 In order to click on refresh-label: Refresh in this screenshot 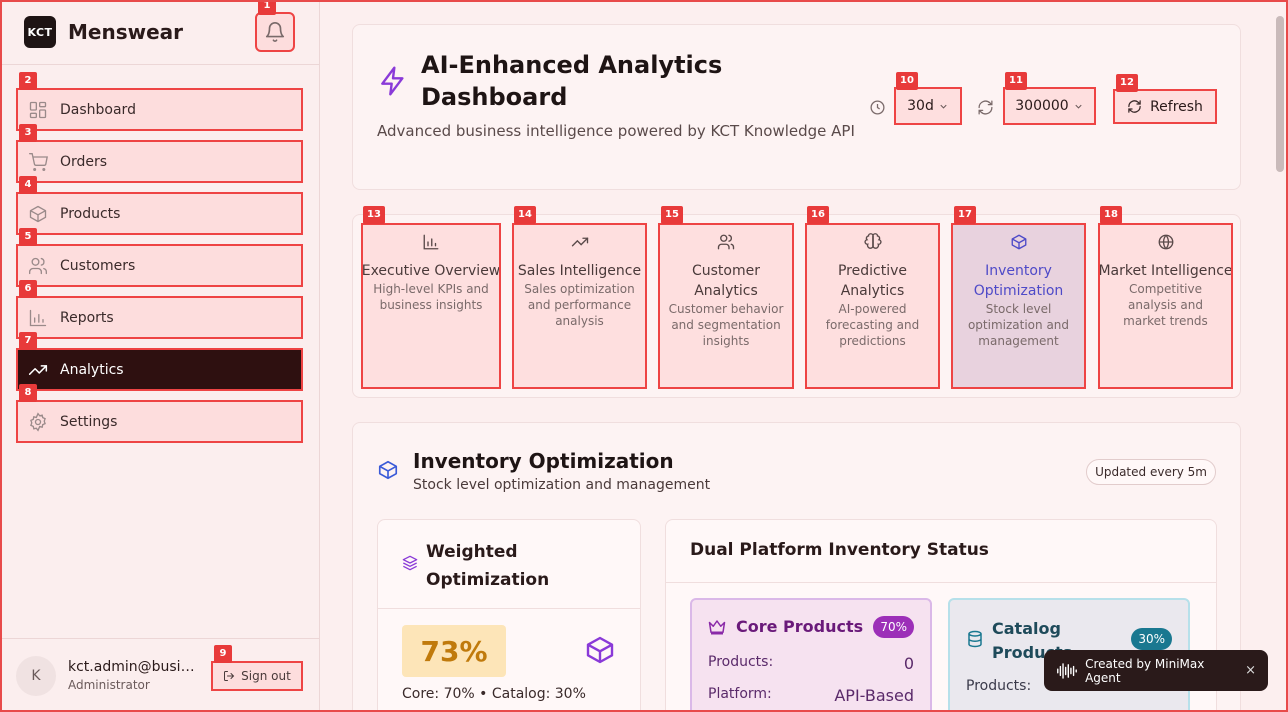, I will do `click(1176, 106)`.